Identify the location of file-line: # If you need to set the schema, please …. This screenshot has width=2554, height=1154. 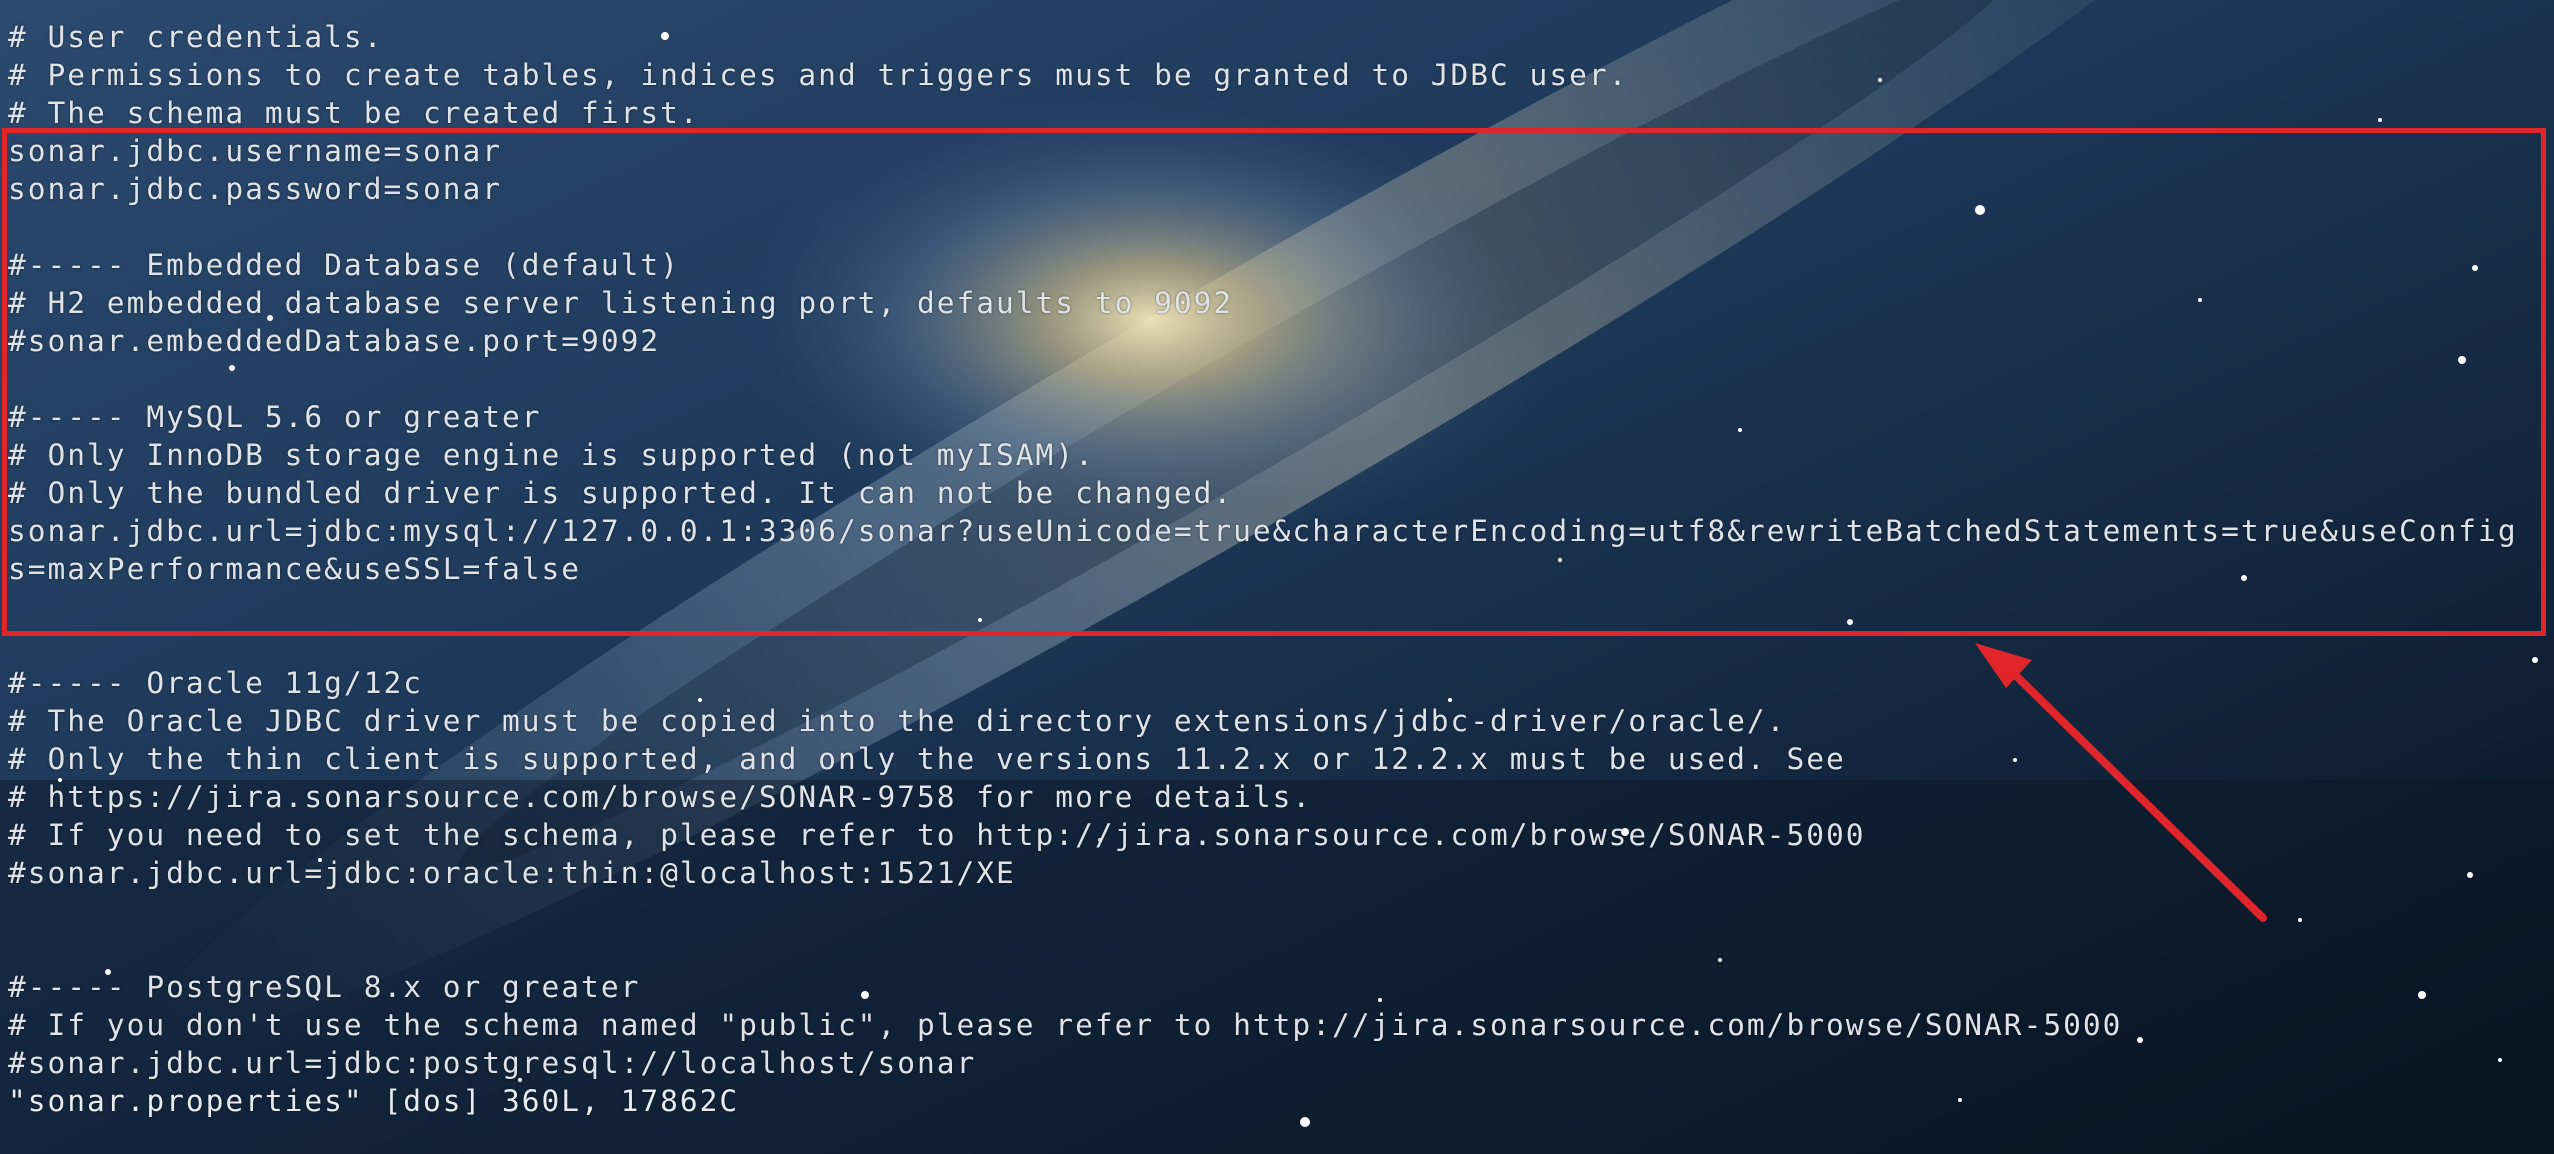
(937, 835).